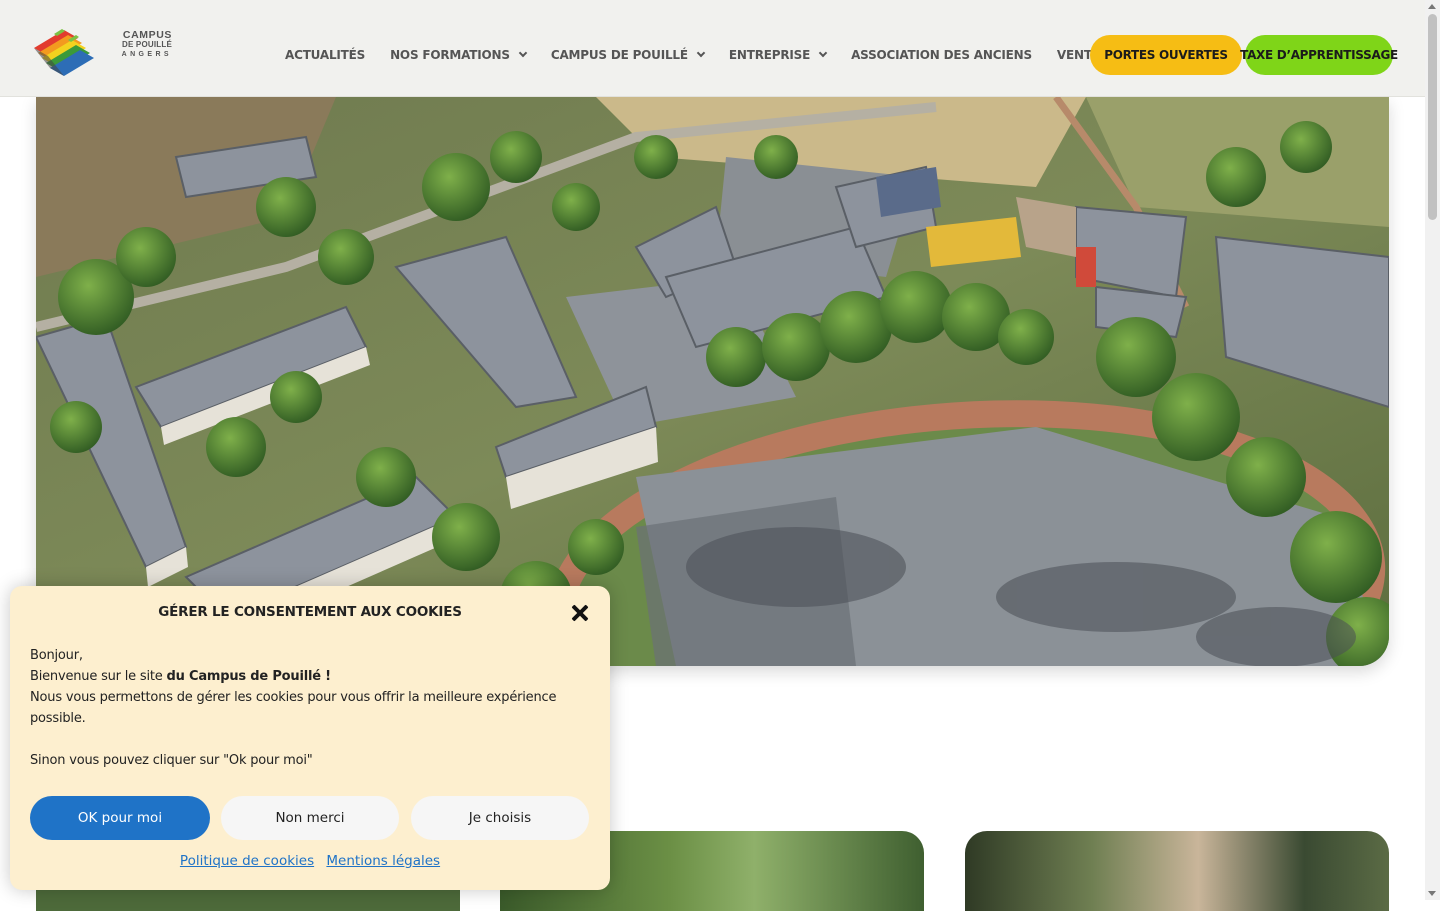  I want to click on nav-item-nos-formations: NOS FORMATIONS, so click(459, 55).